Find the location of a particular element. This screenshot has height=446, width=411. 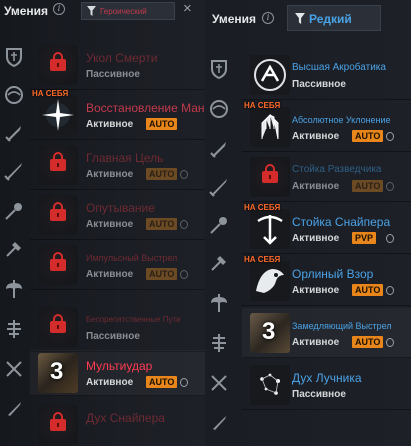

list-item: Укол Смерти Пассивное is located at coordinates (117, 65).